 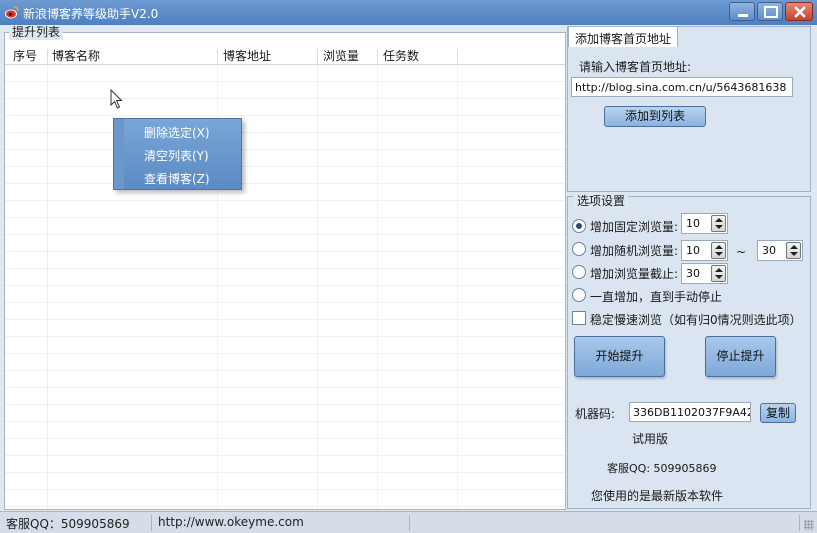 What do you see at coordinates (635, 67) in the screenshot?
I see `url-prompt-label: 请输入博客首页地址:` at bounding box center [635, 67].